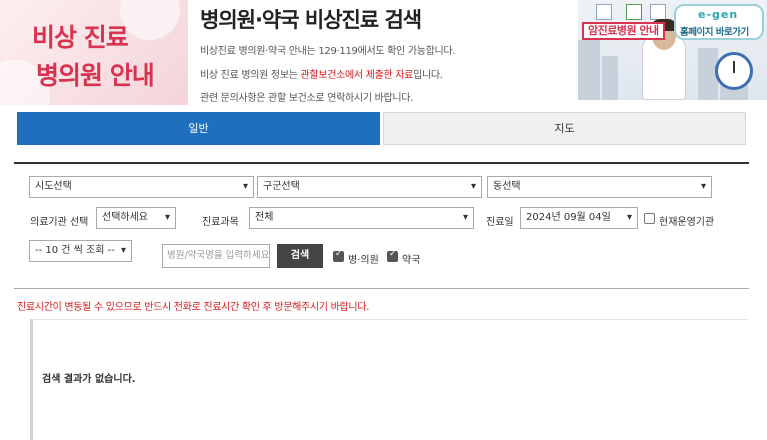  What do you see at coordinates (507, 186) in the screenshot?
I see `dong-select-value: 동선택` at bounding box center [507, 186].